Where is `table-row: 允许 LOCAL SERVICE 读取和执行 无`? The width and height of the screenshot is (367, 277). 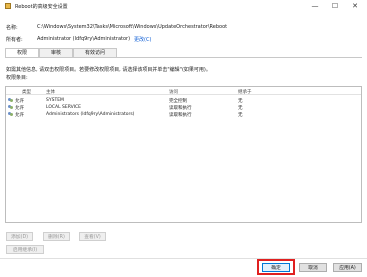 table-row: 允许 LOCAL SERVICE 读取和执行 无 is located at coordinates (183, 107).